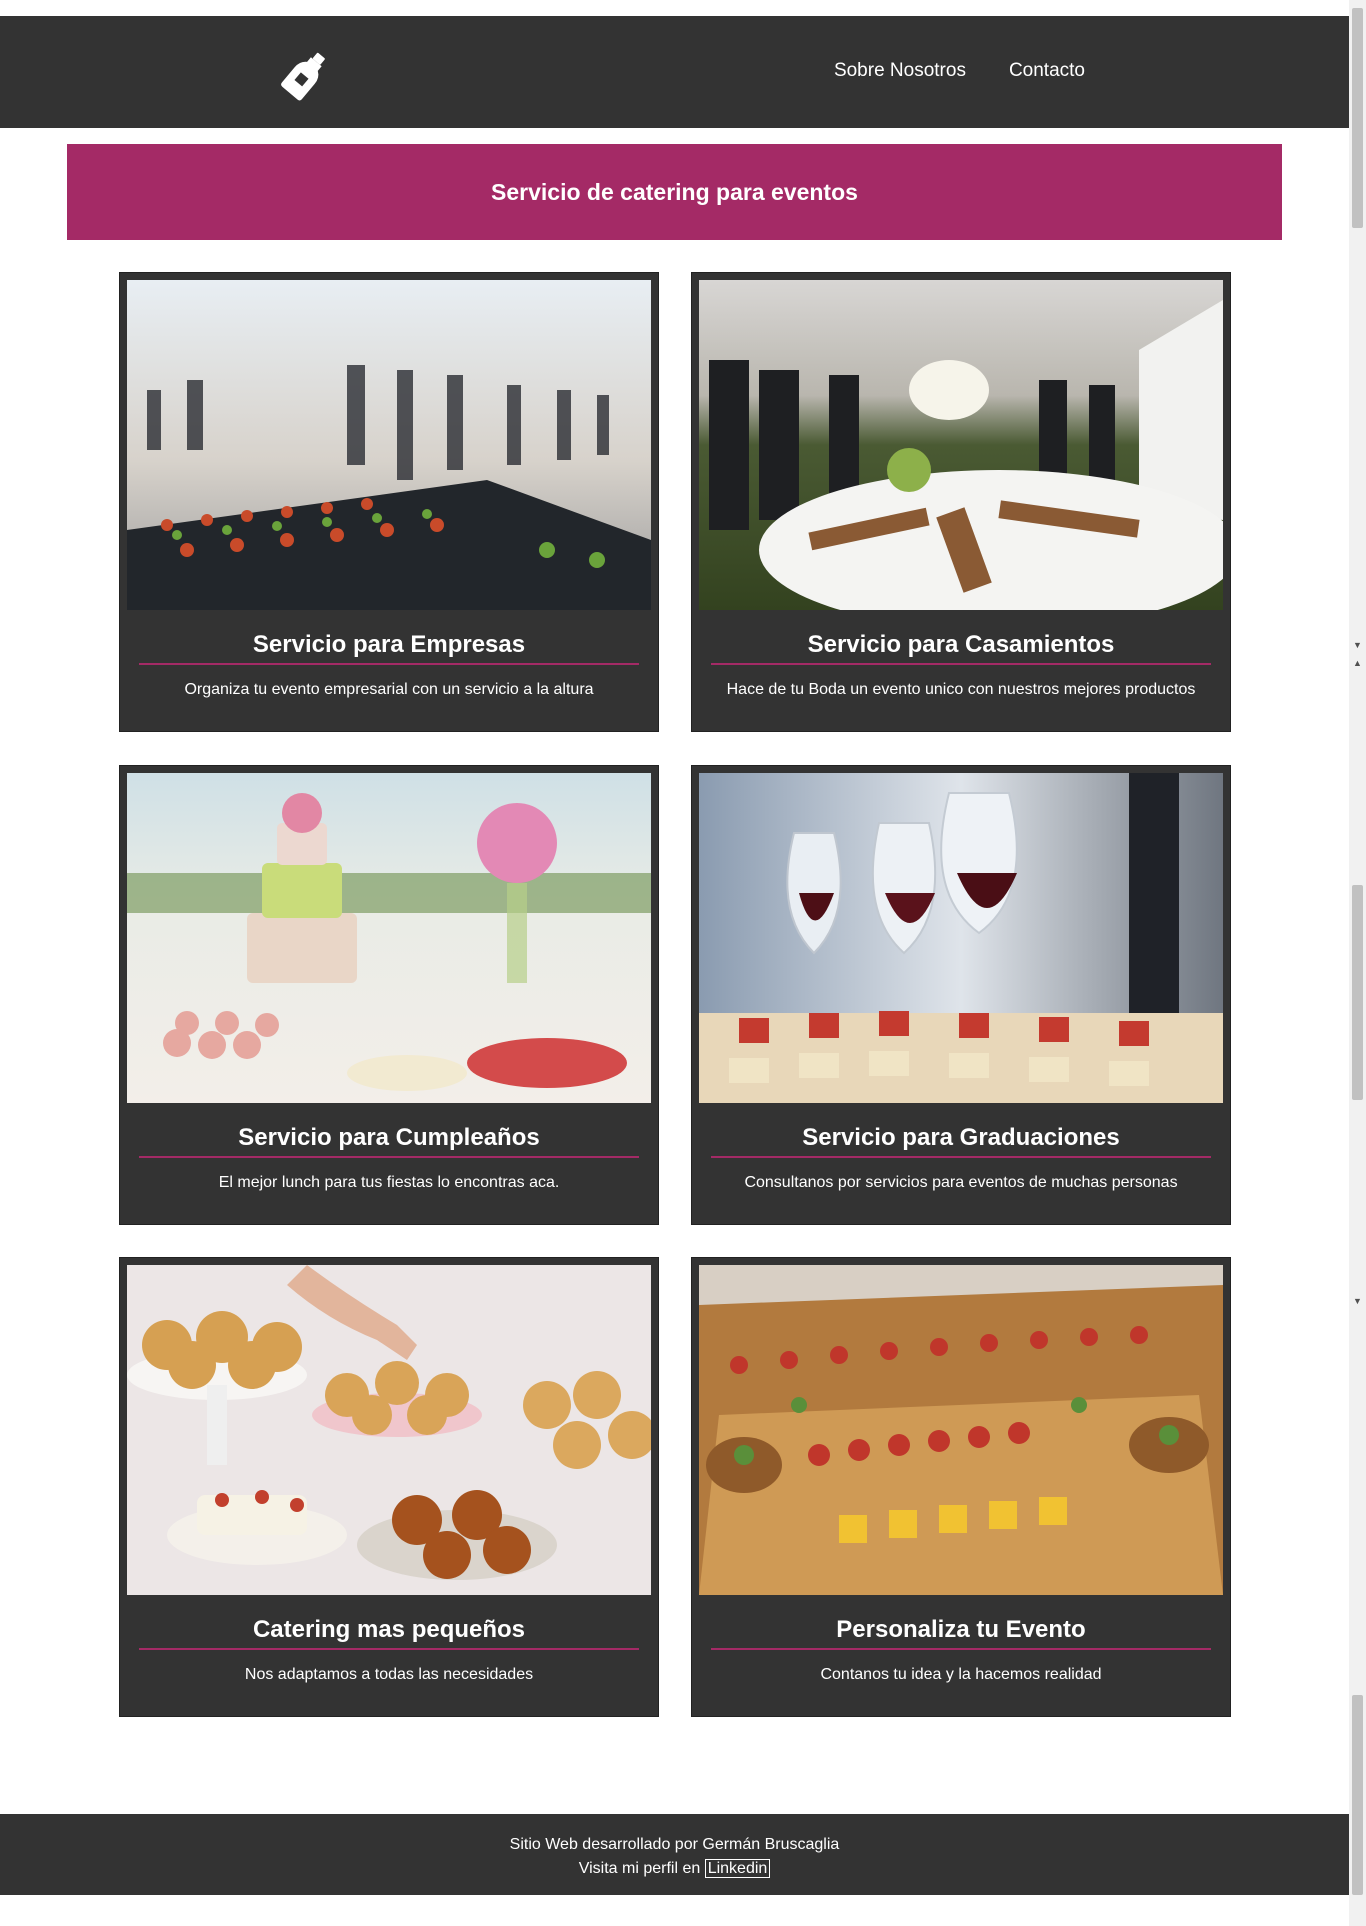 This screenshot has width=1366, height=1926. I want to click on nav-links: Sobre Nosotros Contacto, so click(959, 71).